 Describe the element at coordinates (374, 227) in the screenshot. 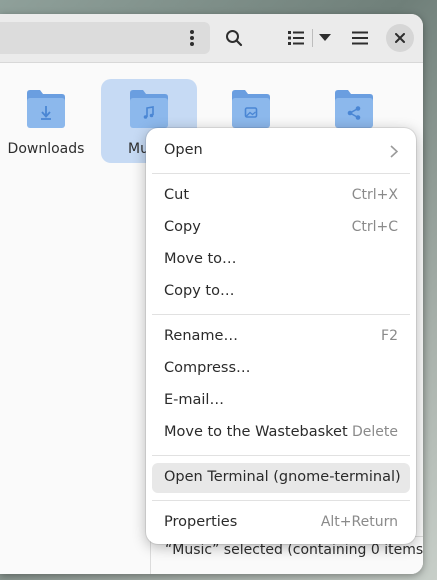

I see `shortcut-label: Ctrl+C` at that location.